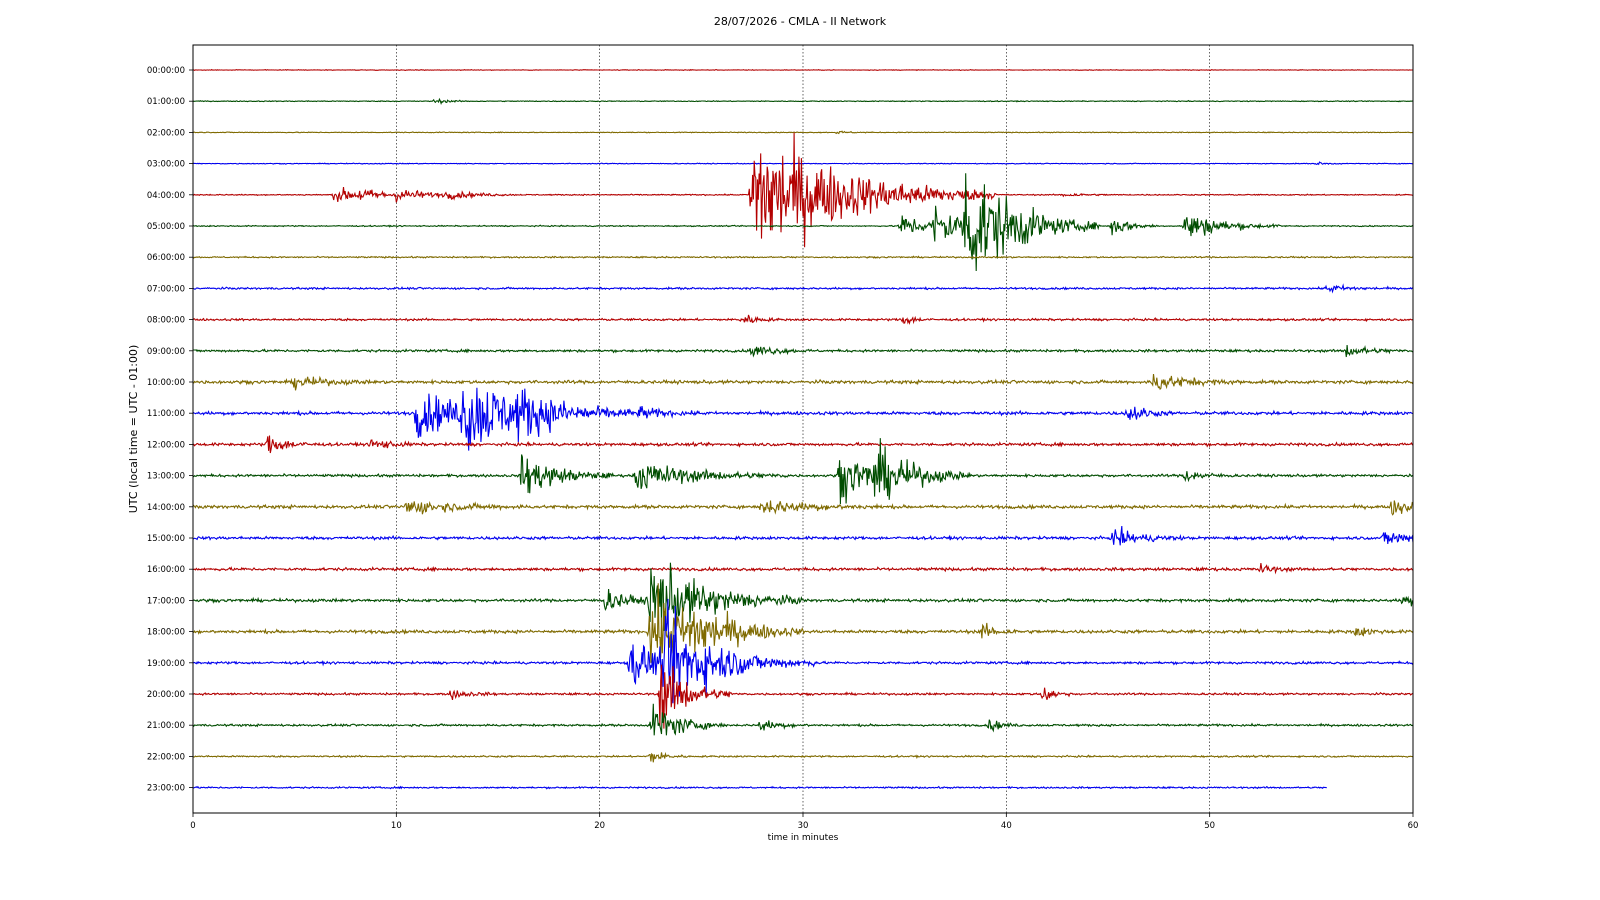 The width and height of the screenshot is (1600, 900). What do you see at coordinates (166, 601) in the screenshot?
I see `y-tick-label: 17:00:00` at bounding box center [166, 601].